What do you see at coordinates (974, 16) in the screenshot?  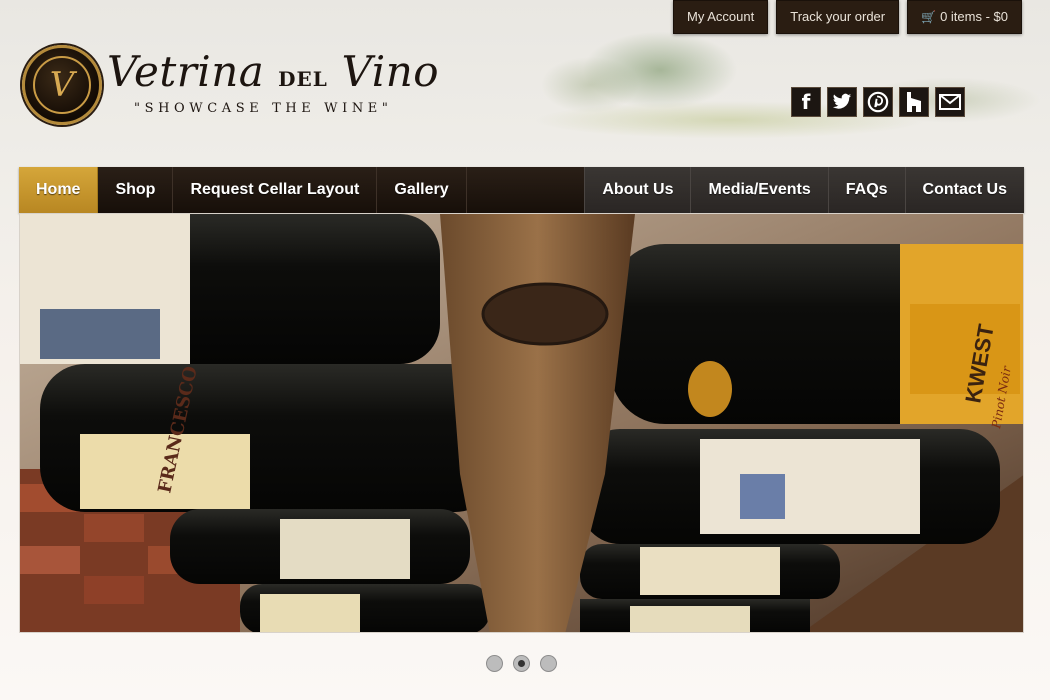 I see `cart-summary: 0 items - $0` at bounding box center [974, 16].